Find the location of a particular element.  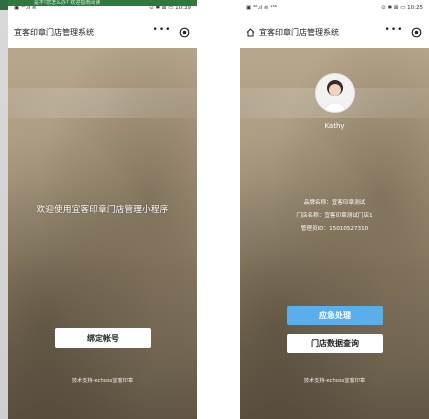

avatar is located at coordinates (335, 93).